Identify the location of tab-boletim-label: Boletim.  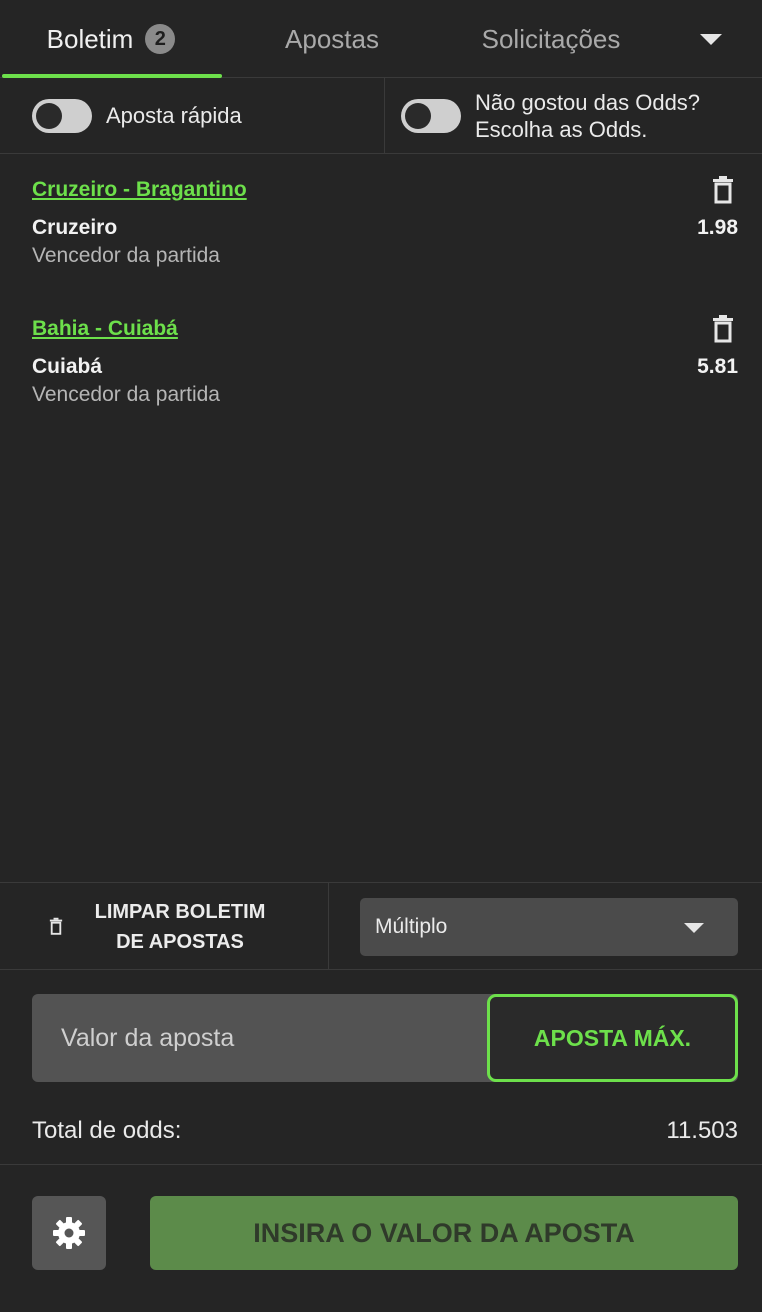
(90, 38).